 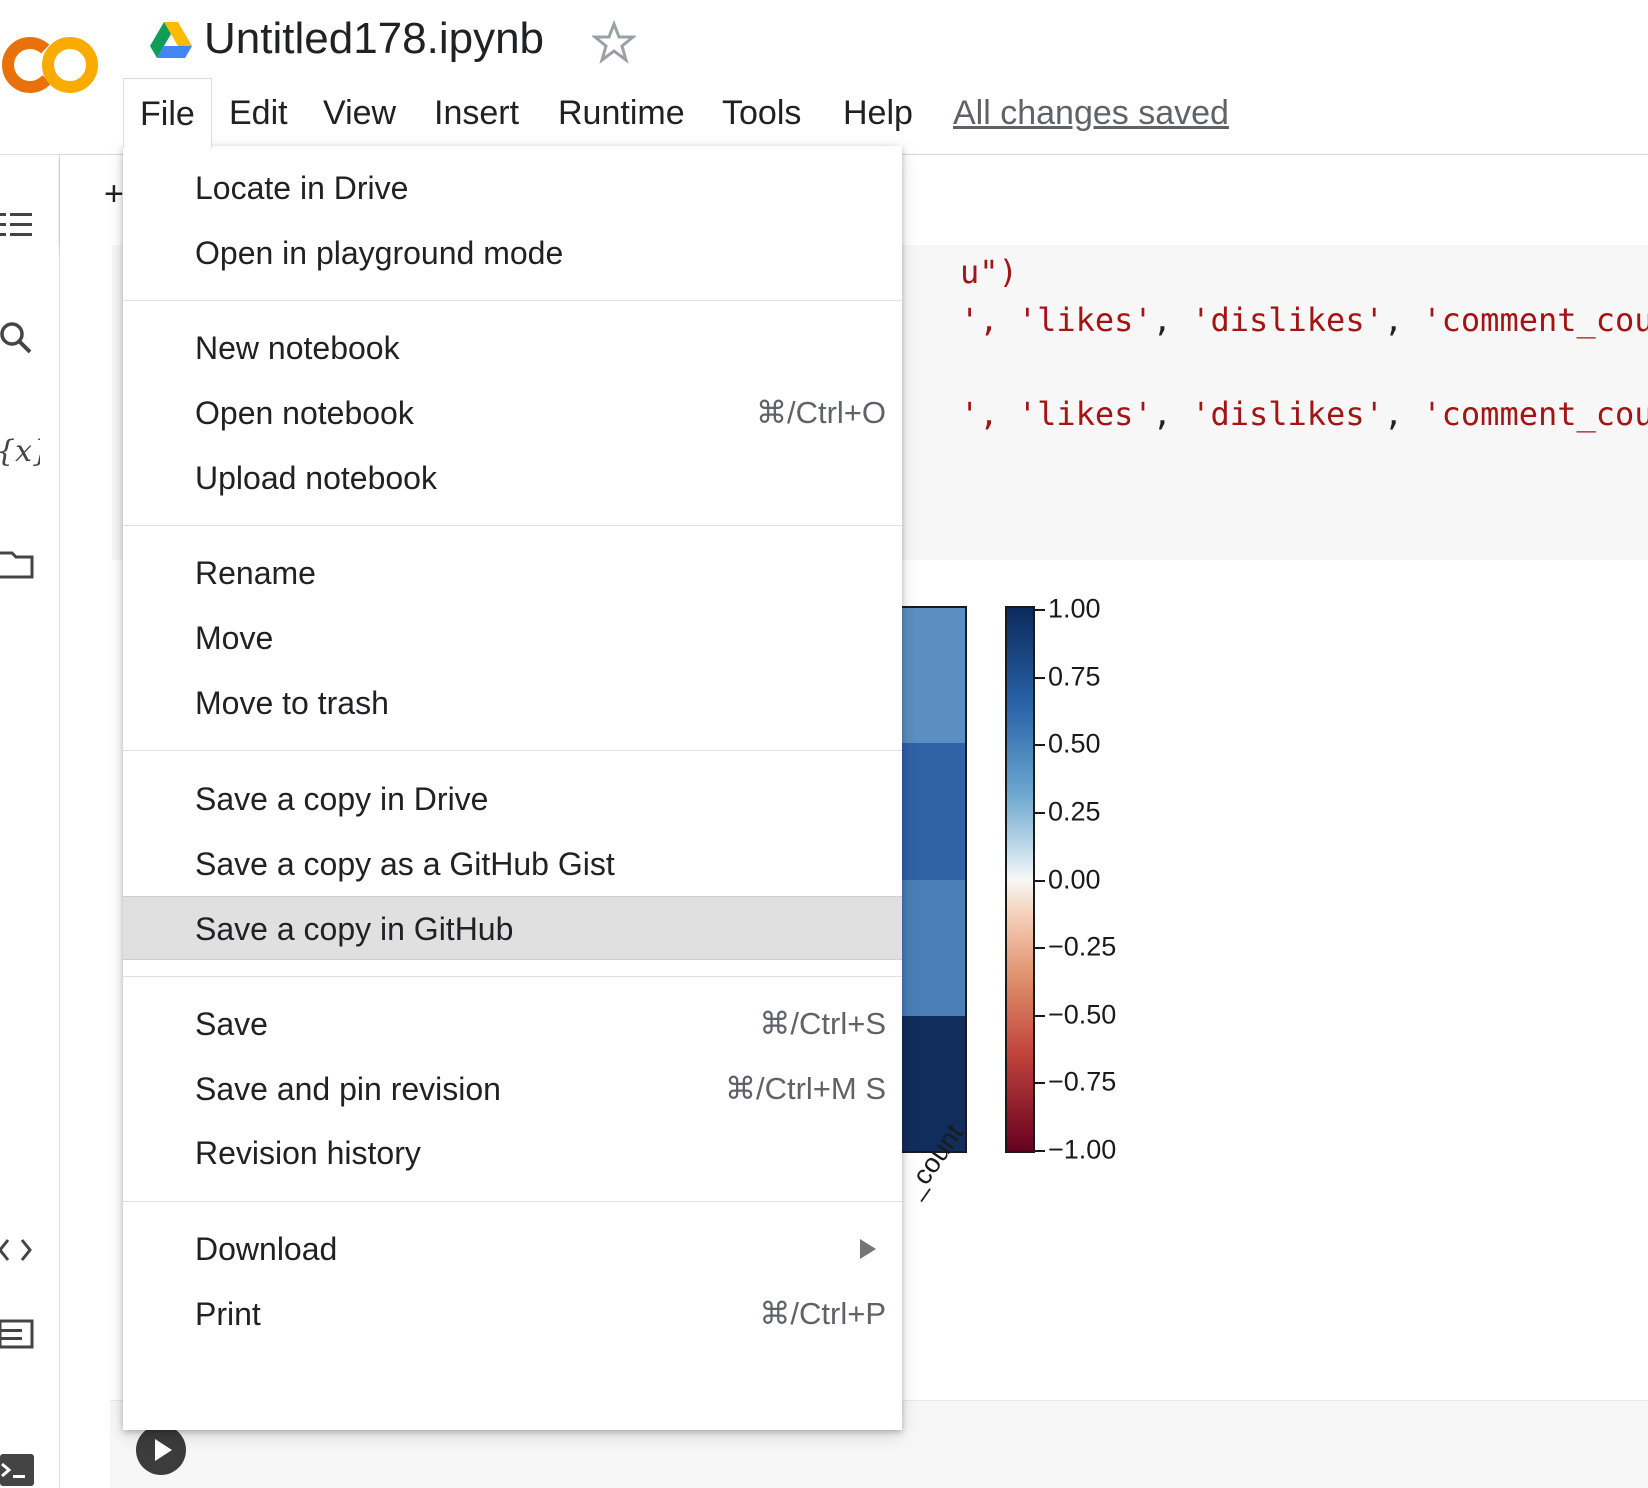 What do you see at coordinates (512, 638) in the screenshot?
I see `menu-item-move: Move` at bounding box center [512, 638].